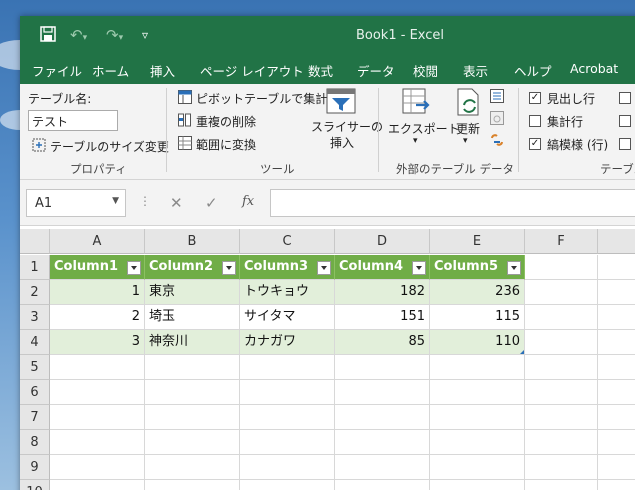 The image size is (635, 490). Describe the element at coordinates (382, 342) in the screenshot. I see `table-cell: 85` at that location.